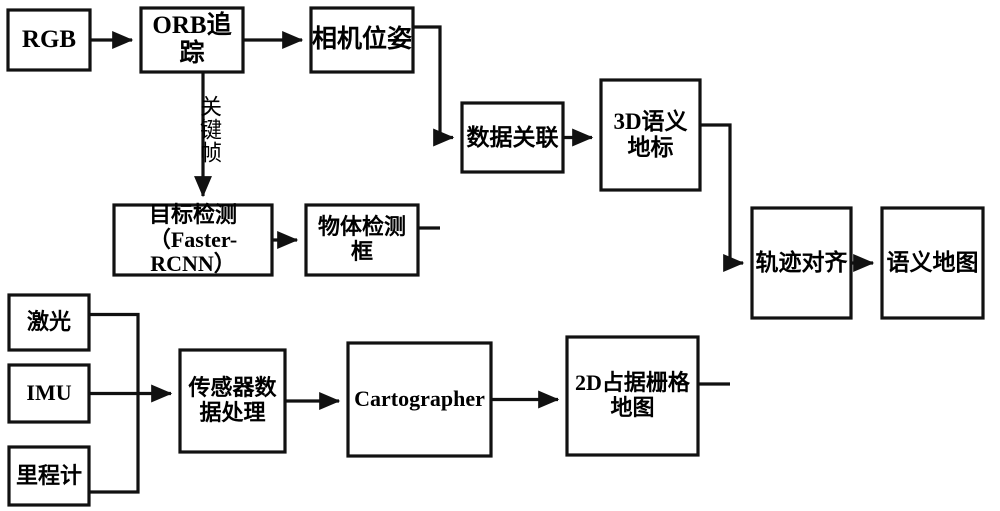 Image resolution: width=1000 pixels, height=511 pixels. I want to click on node-sensorproc, so click(232, 401).